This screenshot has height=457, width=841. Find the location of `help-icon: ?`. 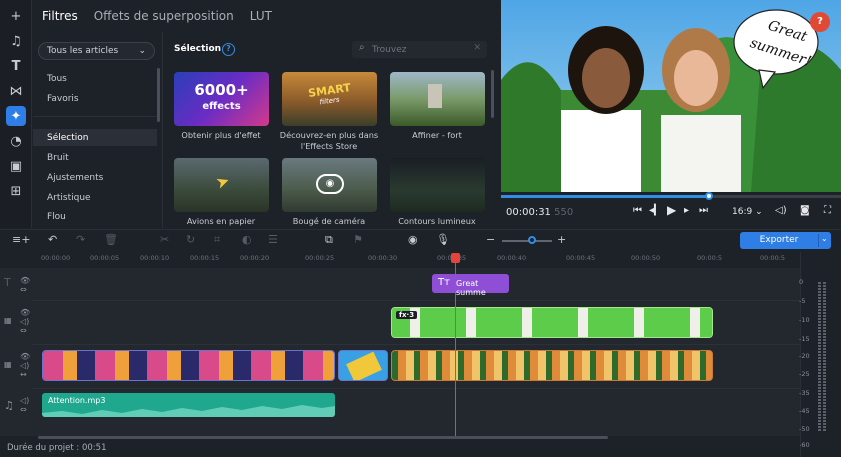

help-icon: ? is located at coordinates (228, 49).